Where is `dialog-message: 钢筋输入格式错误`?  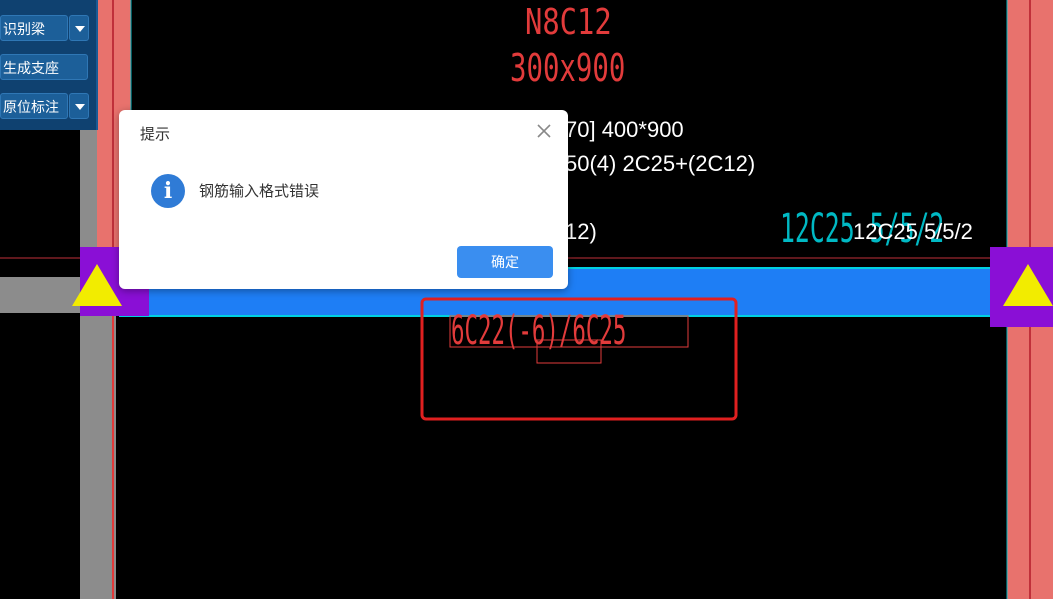
dialog-message: 钢筋输入格式错误 is located at coordinates (259, 191).